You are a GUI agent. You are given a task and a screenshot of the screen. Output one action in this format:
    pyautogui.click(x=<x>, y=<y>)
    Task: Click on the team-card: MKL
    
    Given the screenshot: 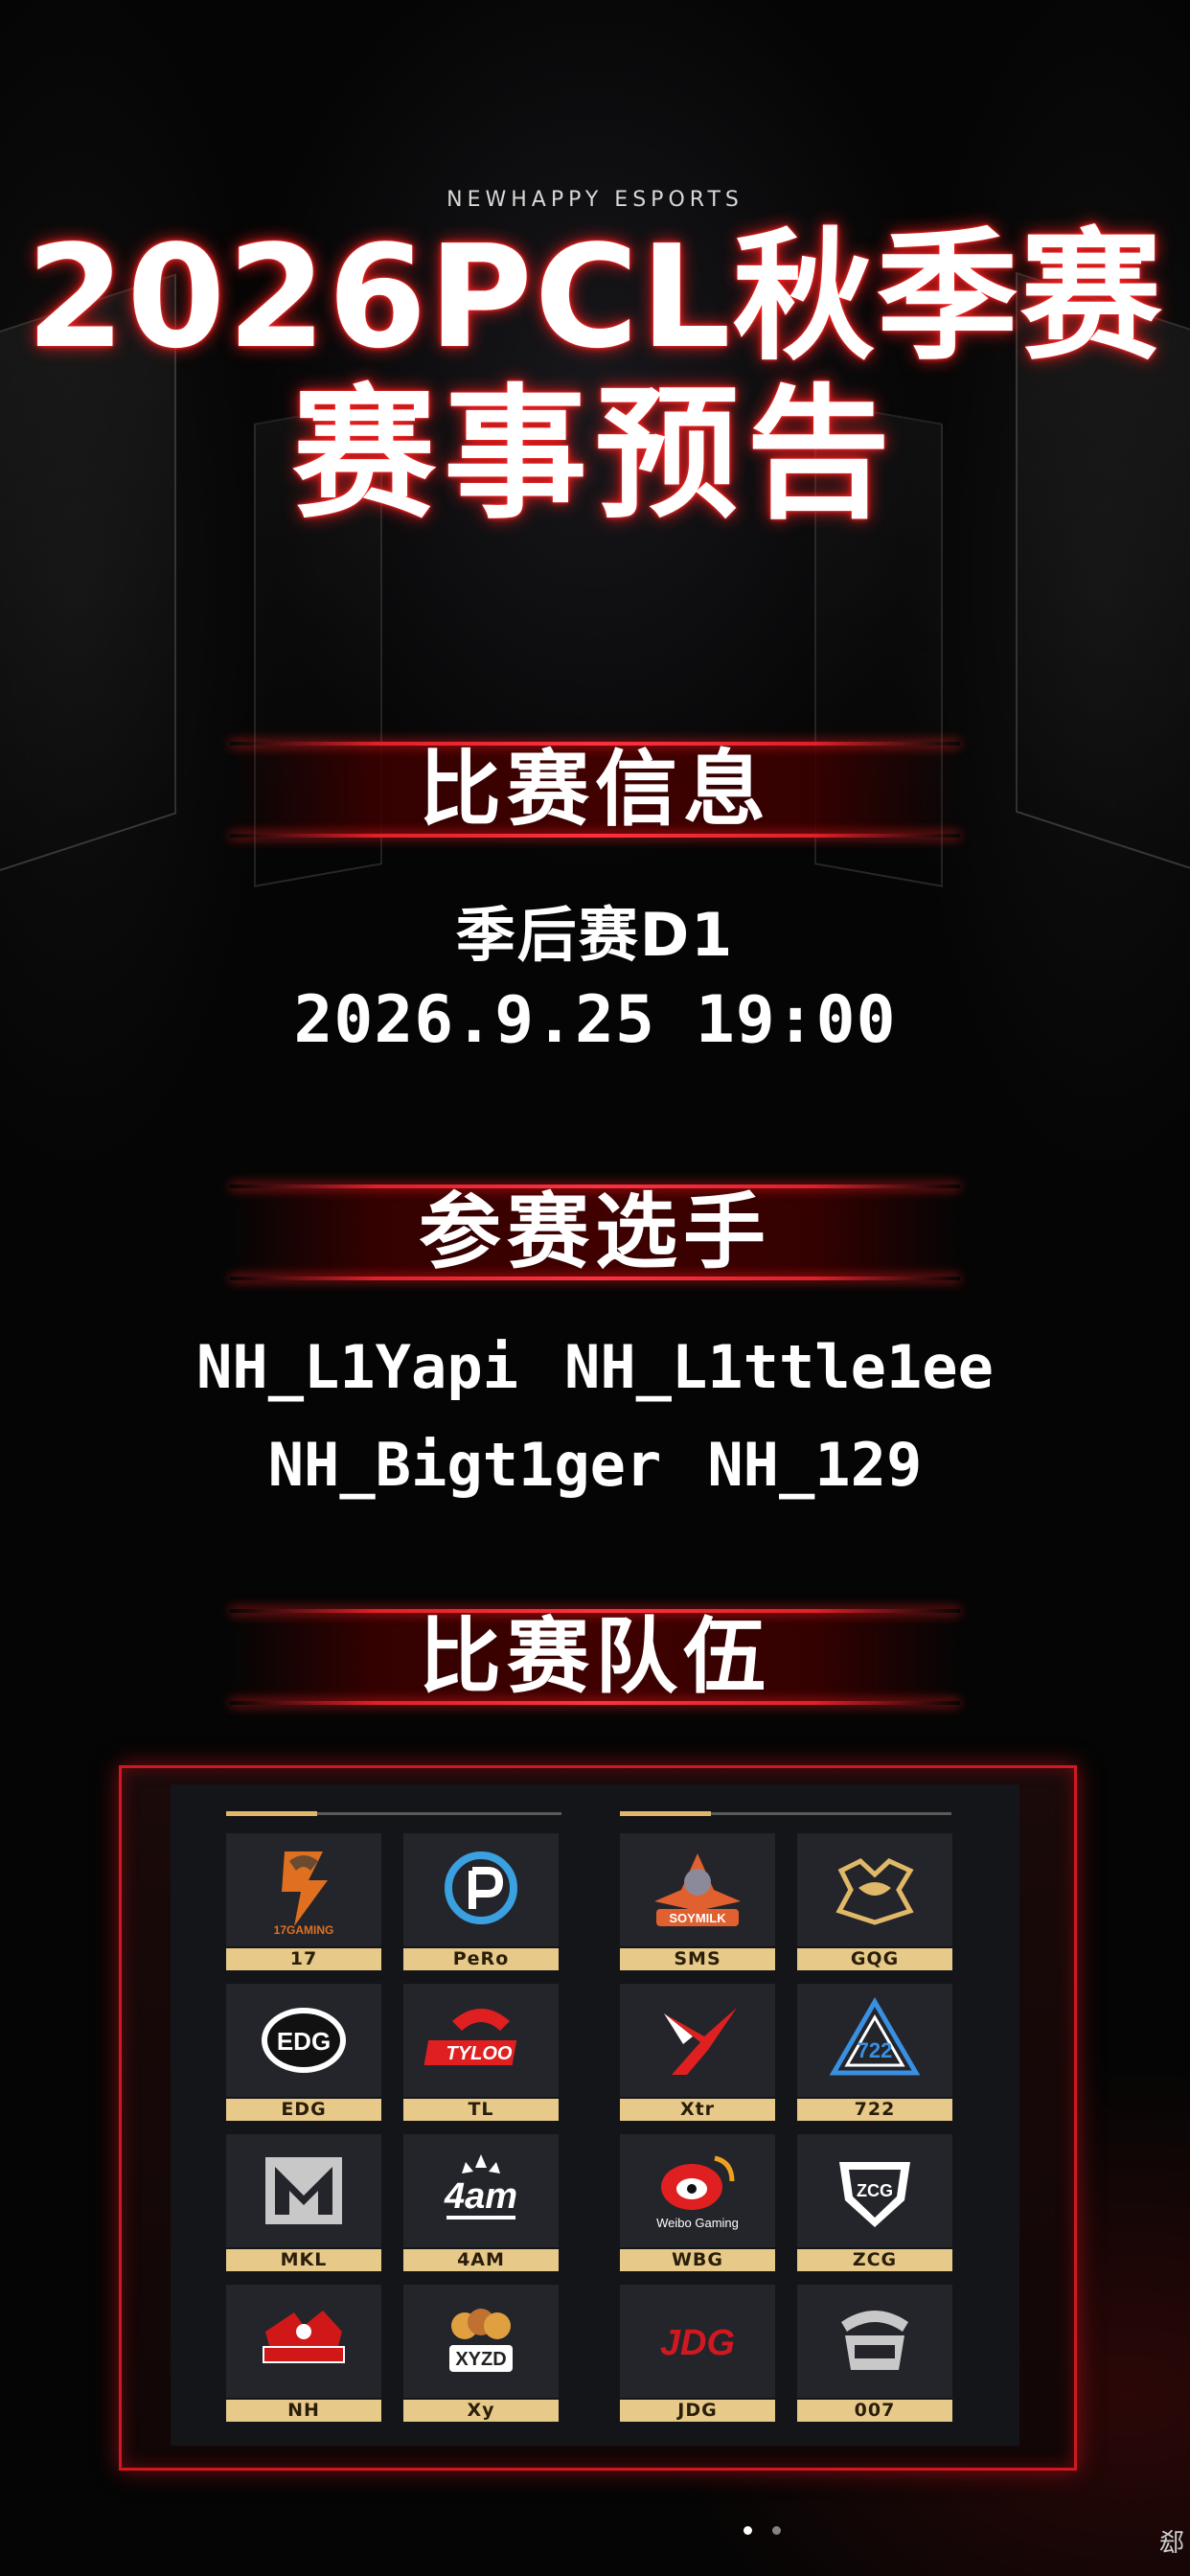 What is the action you would take?
    pyautogui.click(x=303, y=2202)
    